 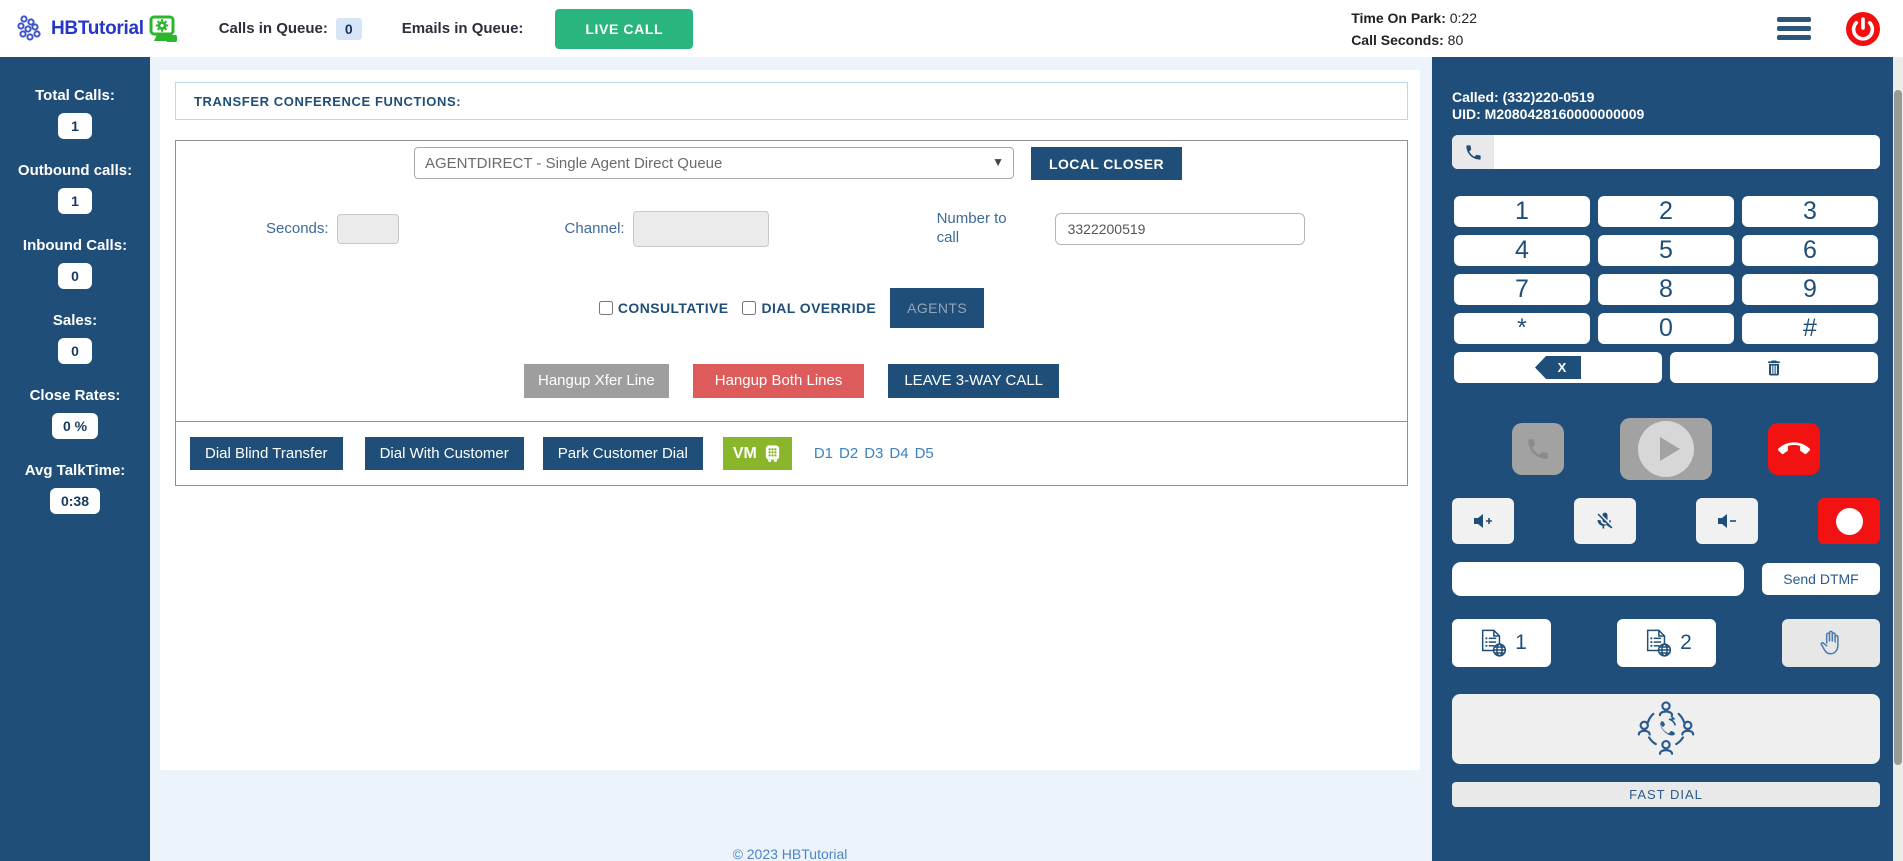 I want to click on hangup-button, so click(x=1794, y=449).